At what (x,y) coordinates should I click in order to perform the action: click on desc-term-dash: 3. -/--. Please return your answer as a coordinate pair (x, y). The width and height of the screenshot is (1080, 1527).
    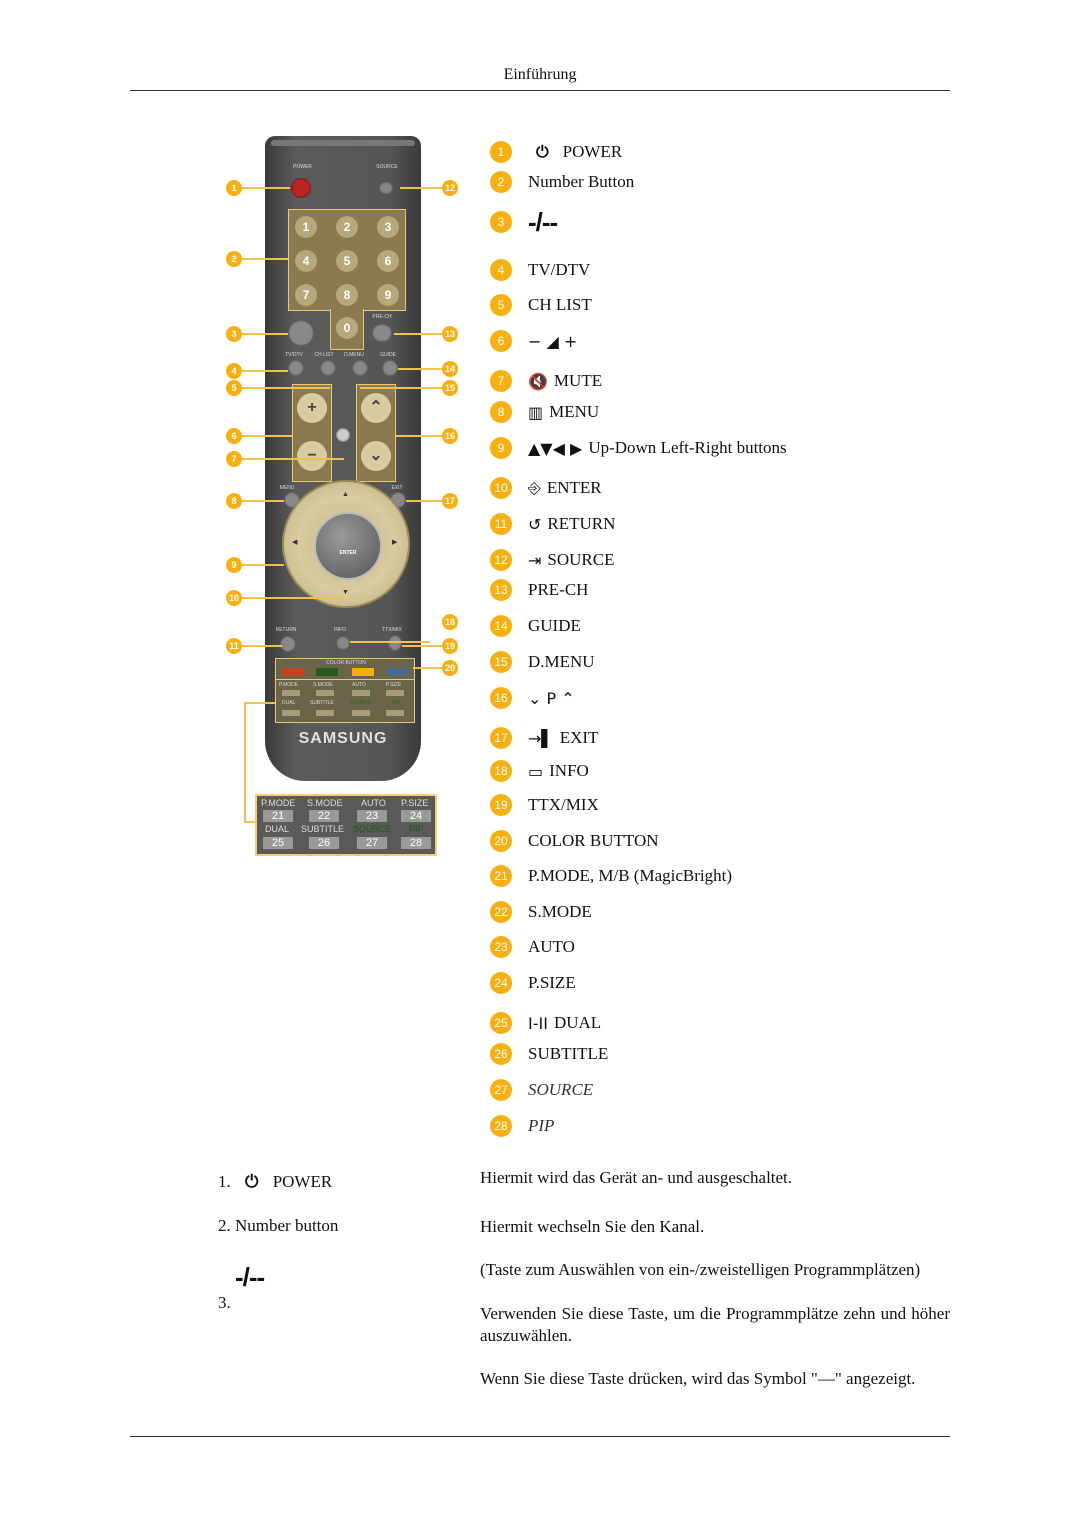
    Looking at the image, I should click on (241, 1287).